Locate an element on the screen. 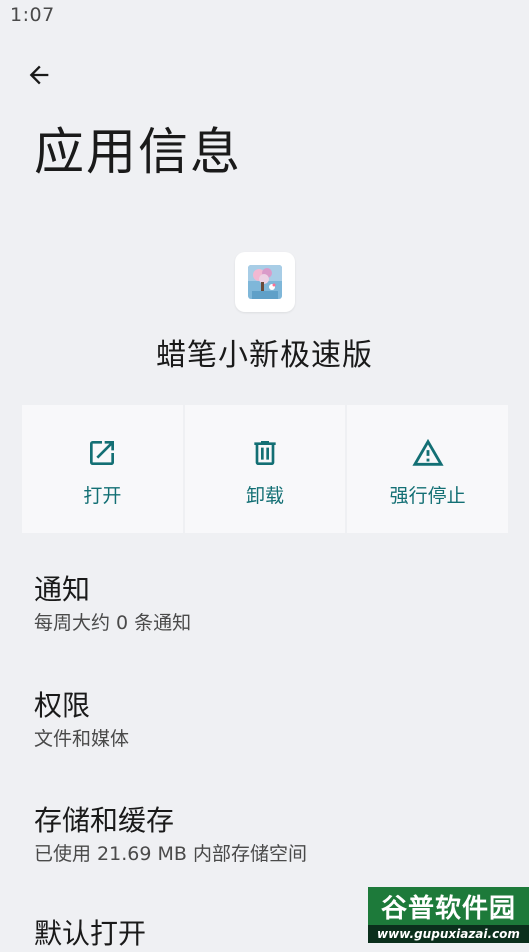 Image resolution: width=529 pixels, height=952 pixels. app-icon is located at coordinates (265, 282).